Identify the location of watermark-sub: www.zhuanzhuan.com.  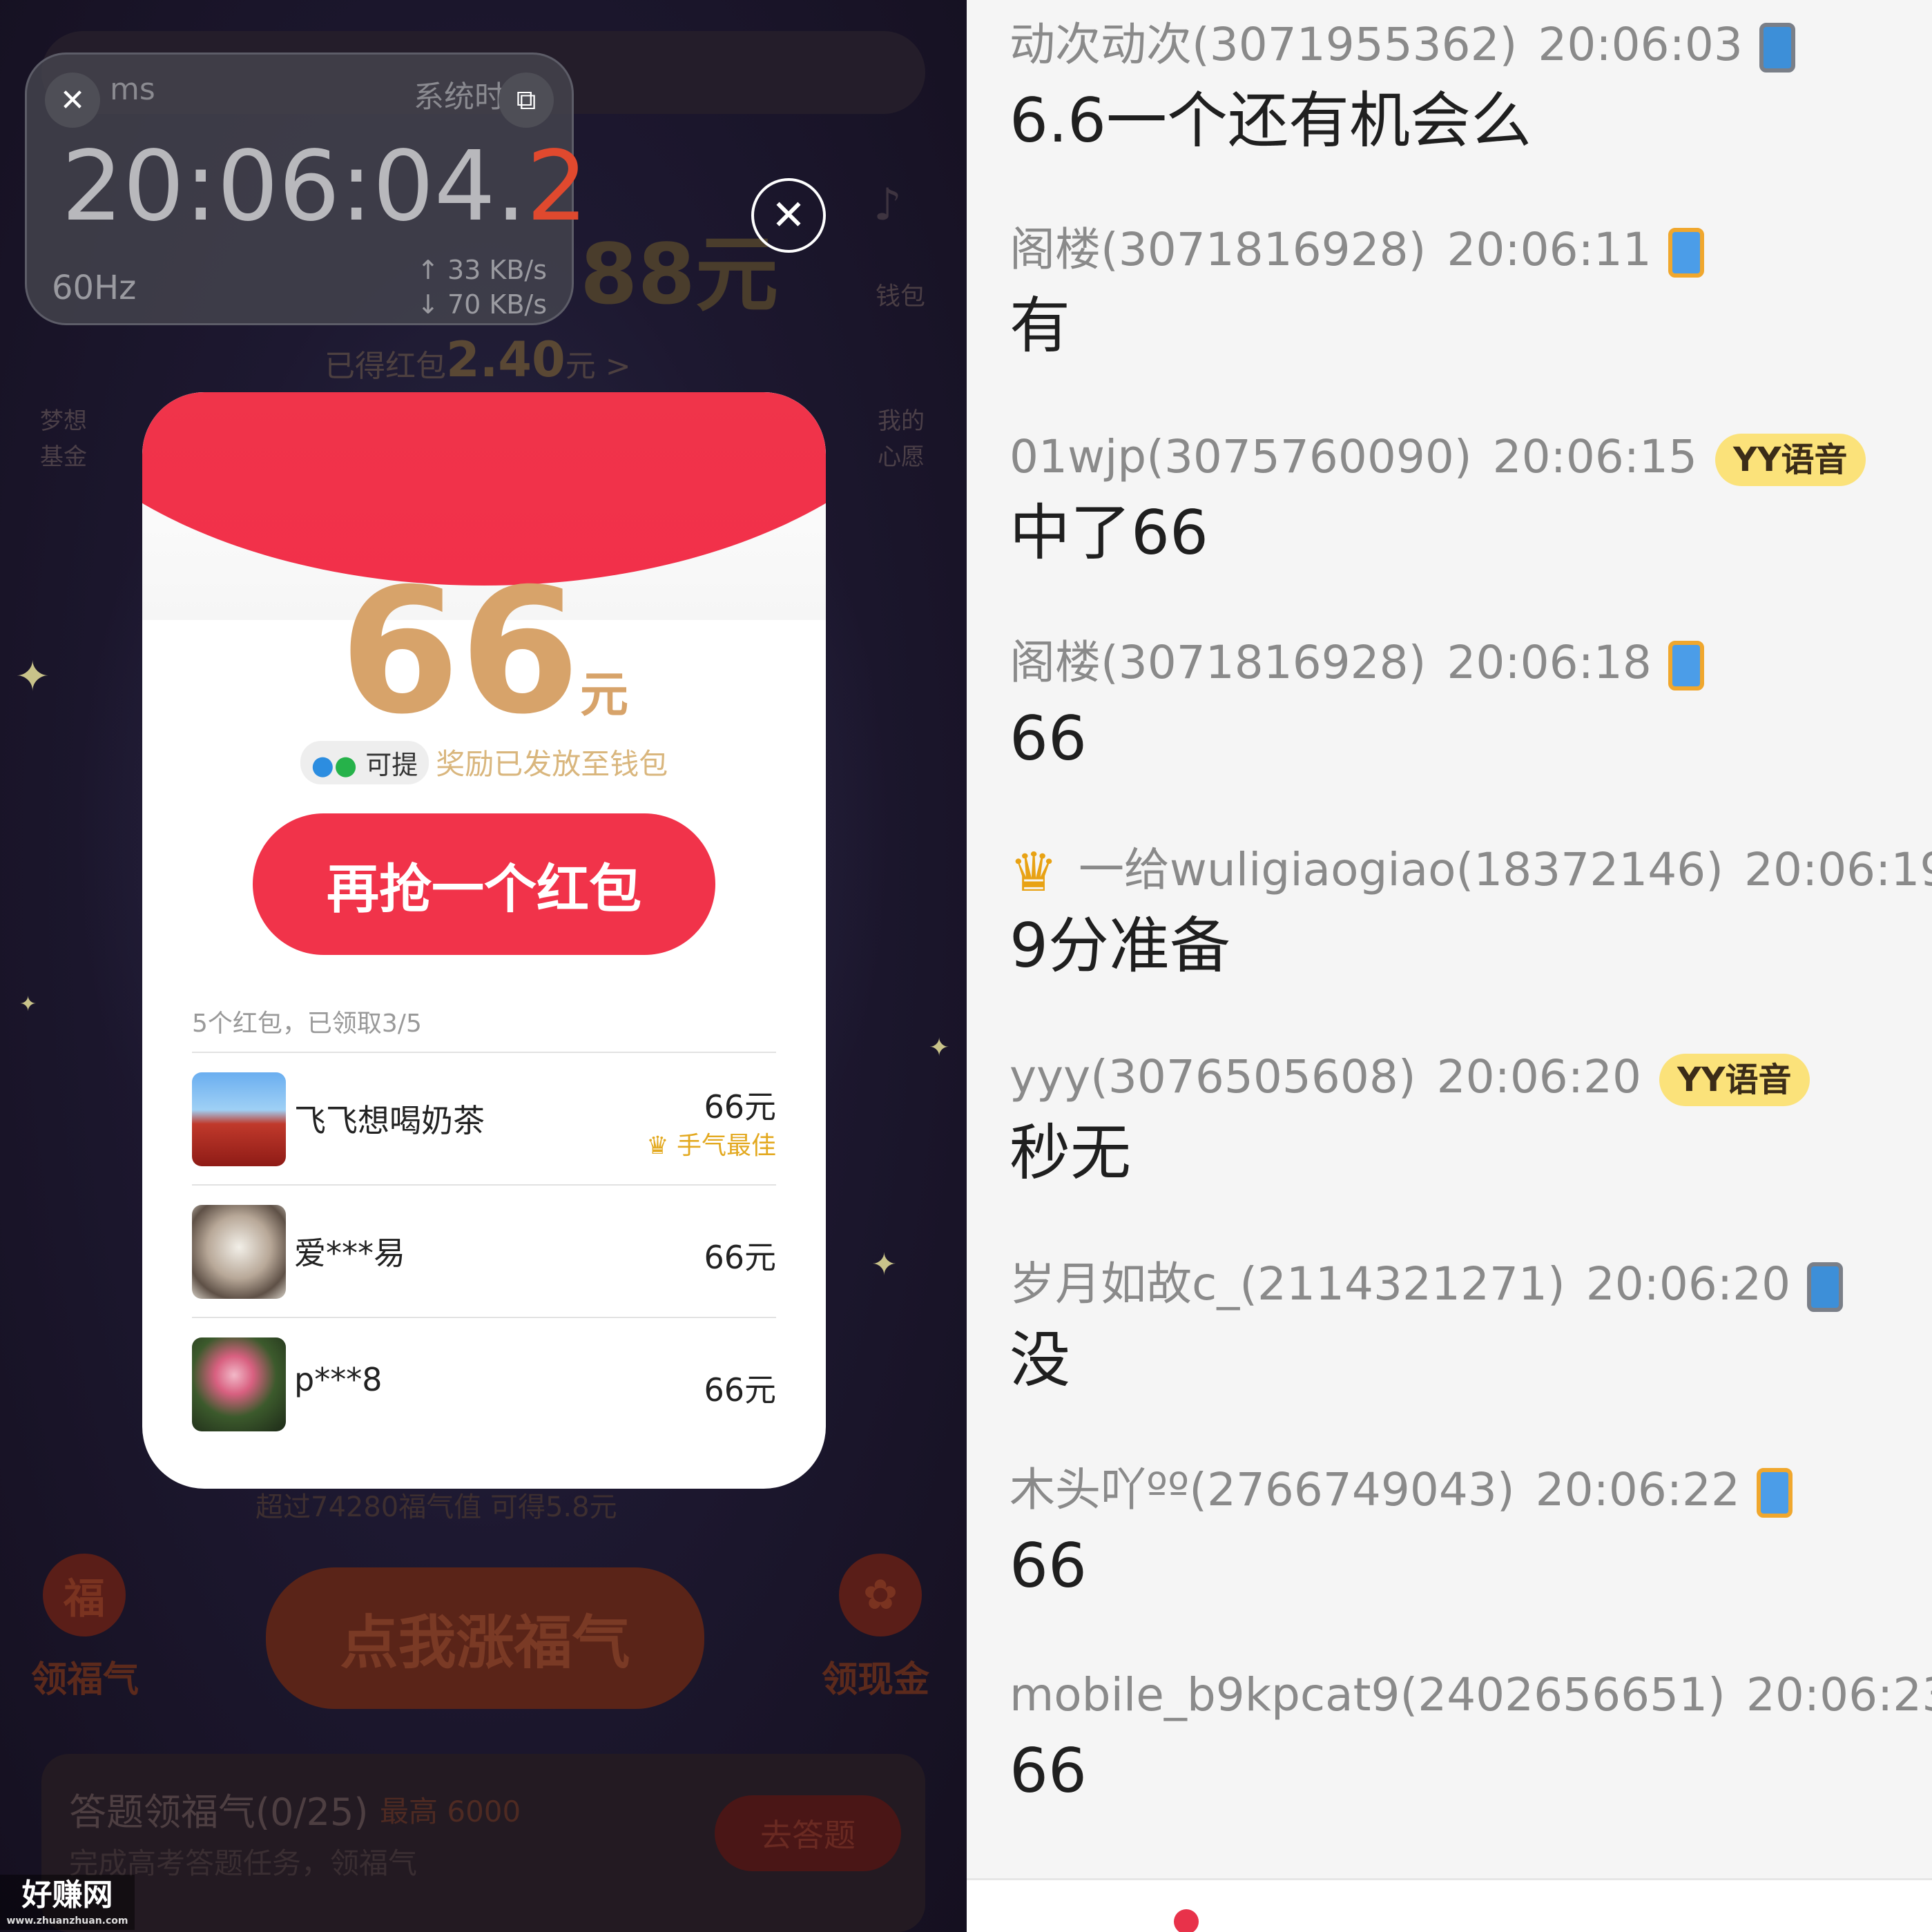
(67, 1920).